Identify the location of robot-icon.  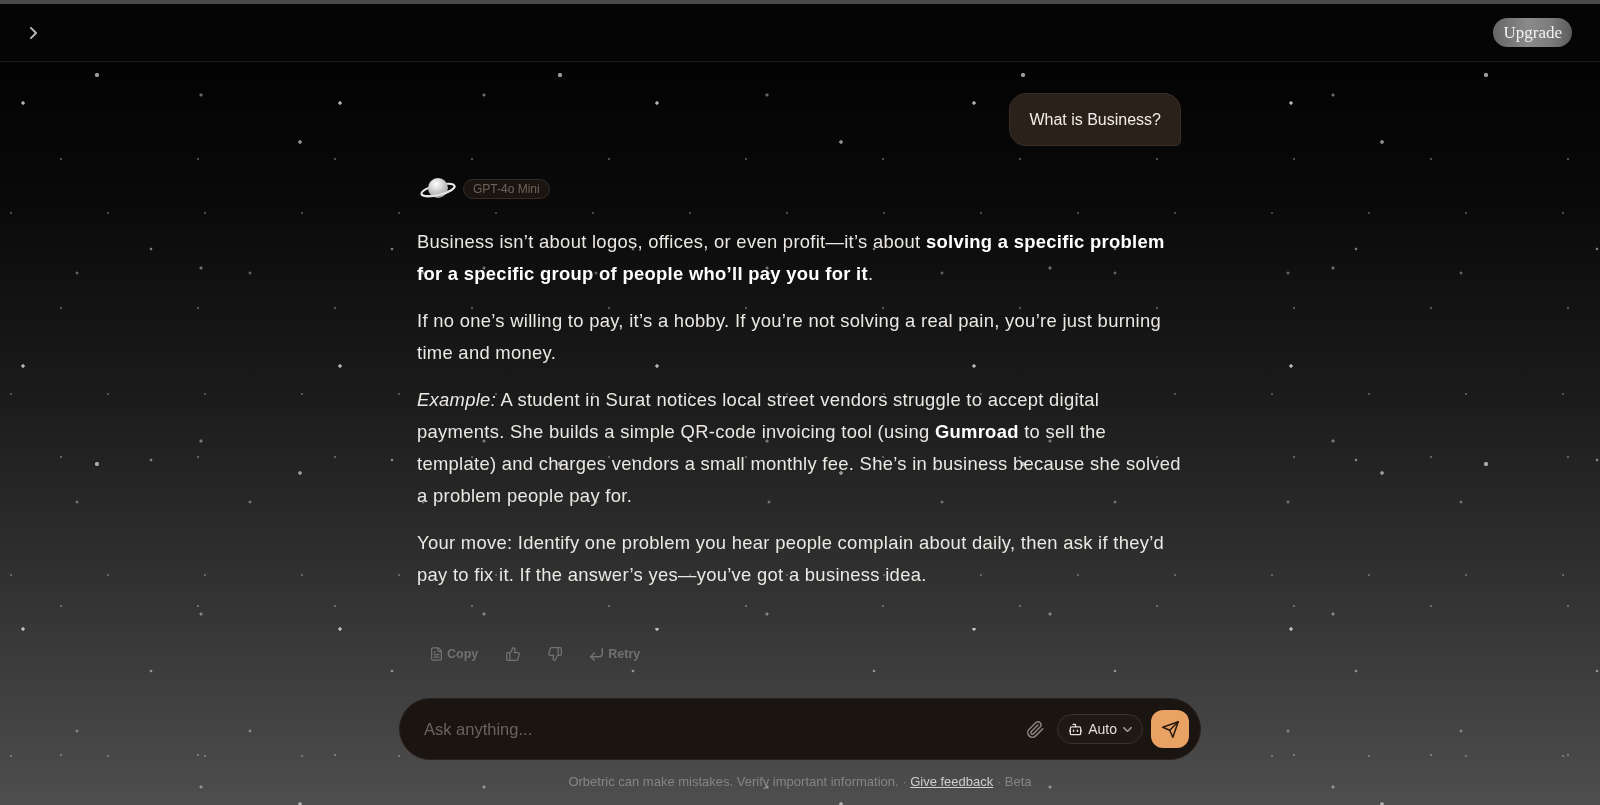
(1076, 729).